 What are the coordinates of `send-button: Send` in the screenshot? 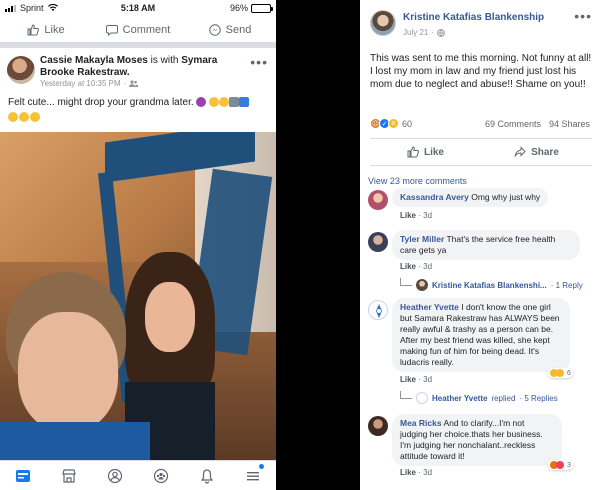 It's located at (230, 29).